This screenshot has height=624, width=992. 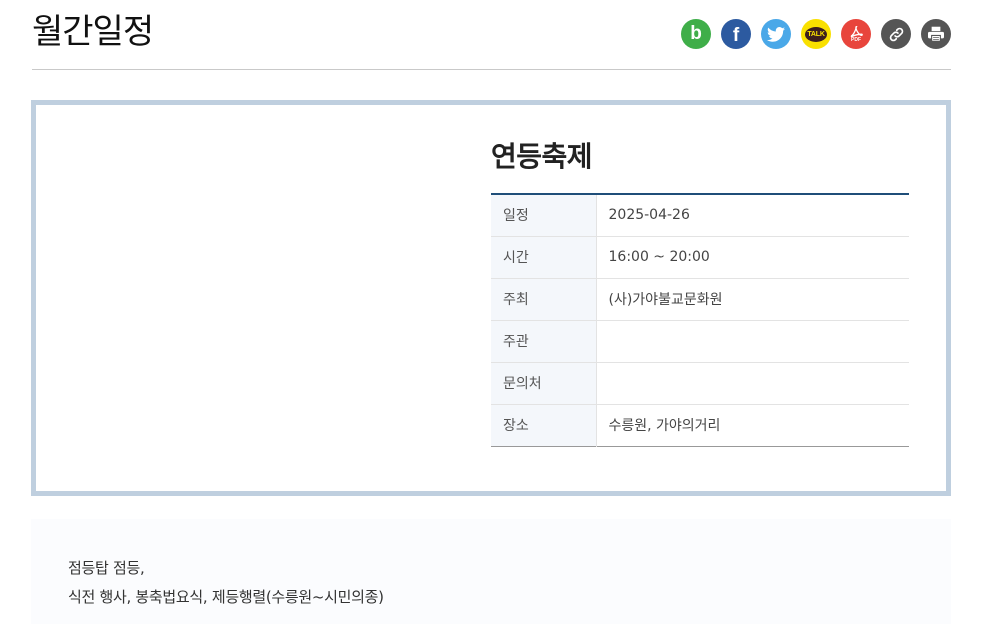 What do you see at coordinates (544, 382) in the screenshot?
I see `row-key-contact: 문의처` at bounding box center [544, 382].